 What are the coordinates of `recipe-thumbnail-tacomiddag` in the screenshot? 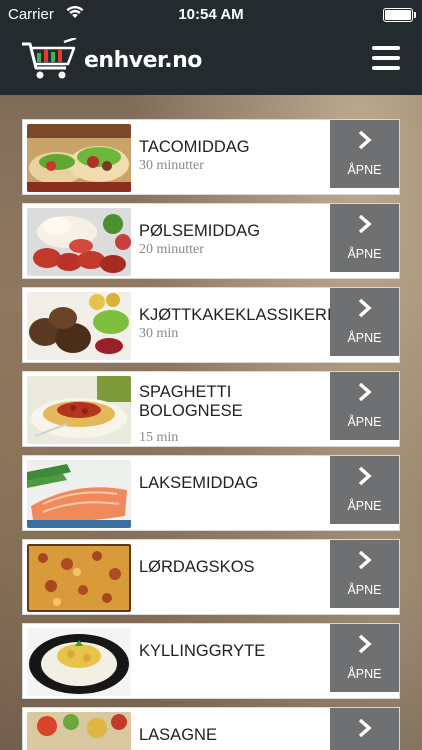 It's located at (79, 158).